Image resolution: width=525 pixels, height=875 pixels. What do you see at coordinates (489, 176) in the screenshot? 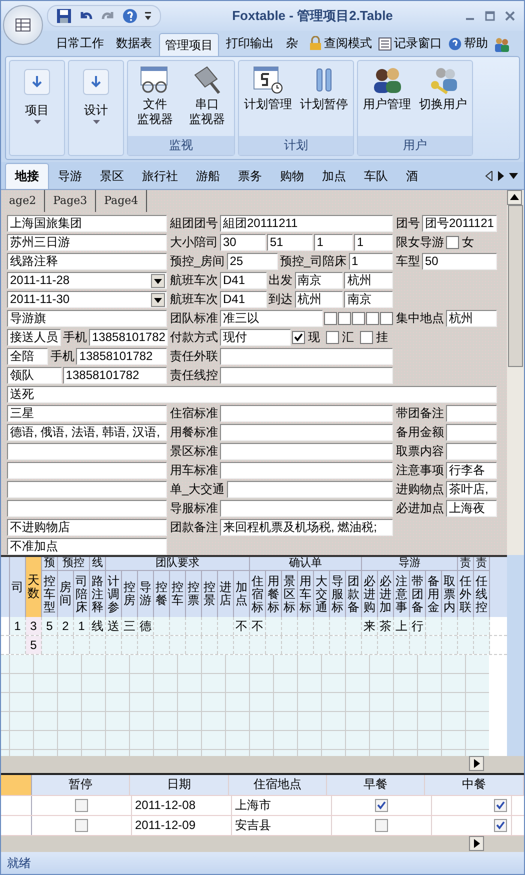
I see `scroll-left-icon` at bounding box center [489, 176].